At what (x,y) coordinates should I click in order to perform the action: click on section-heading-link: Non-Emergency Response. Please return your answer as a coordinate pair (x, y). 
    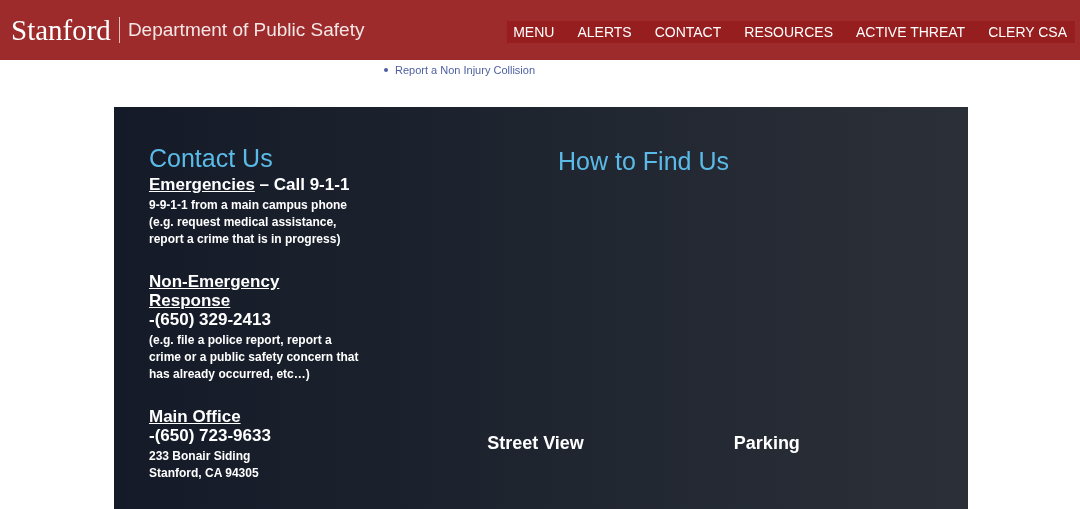
    Looking at the image, I should click on (219, 291).